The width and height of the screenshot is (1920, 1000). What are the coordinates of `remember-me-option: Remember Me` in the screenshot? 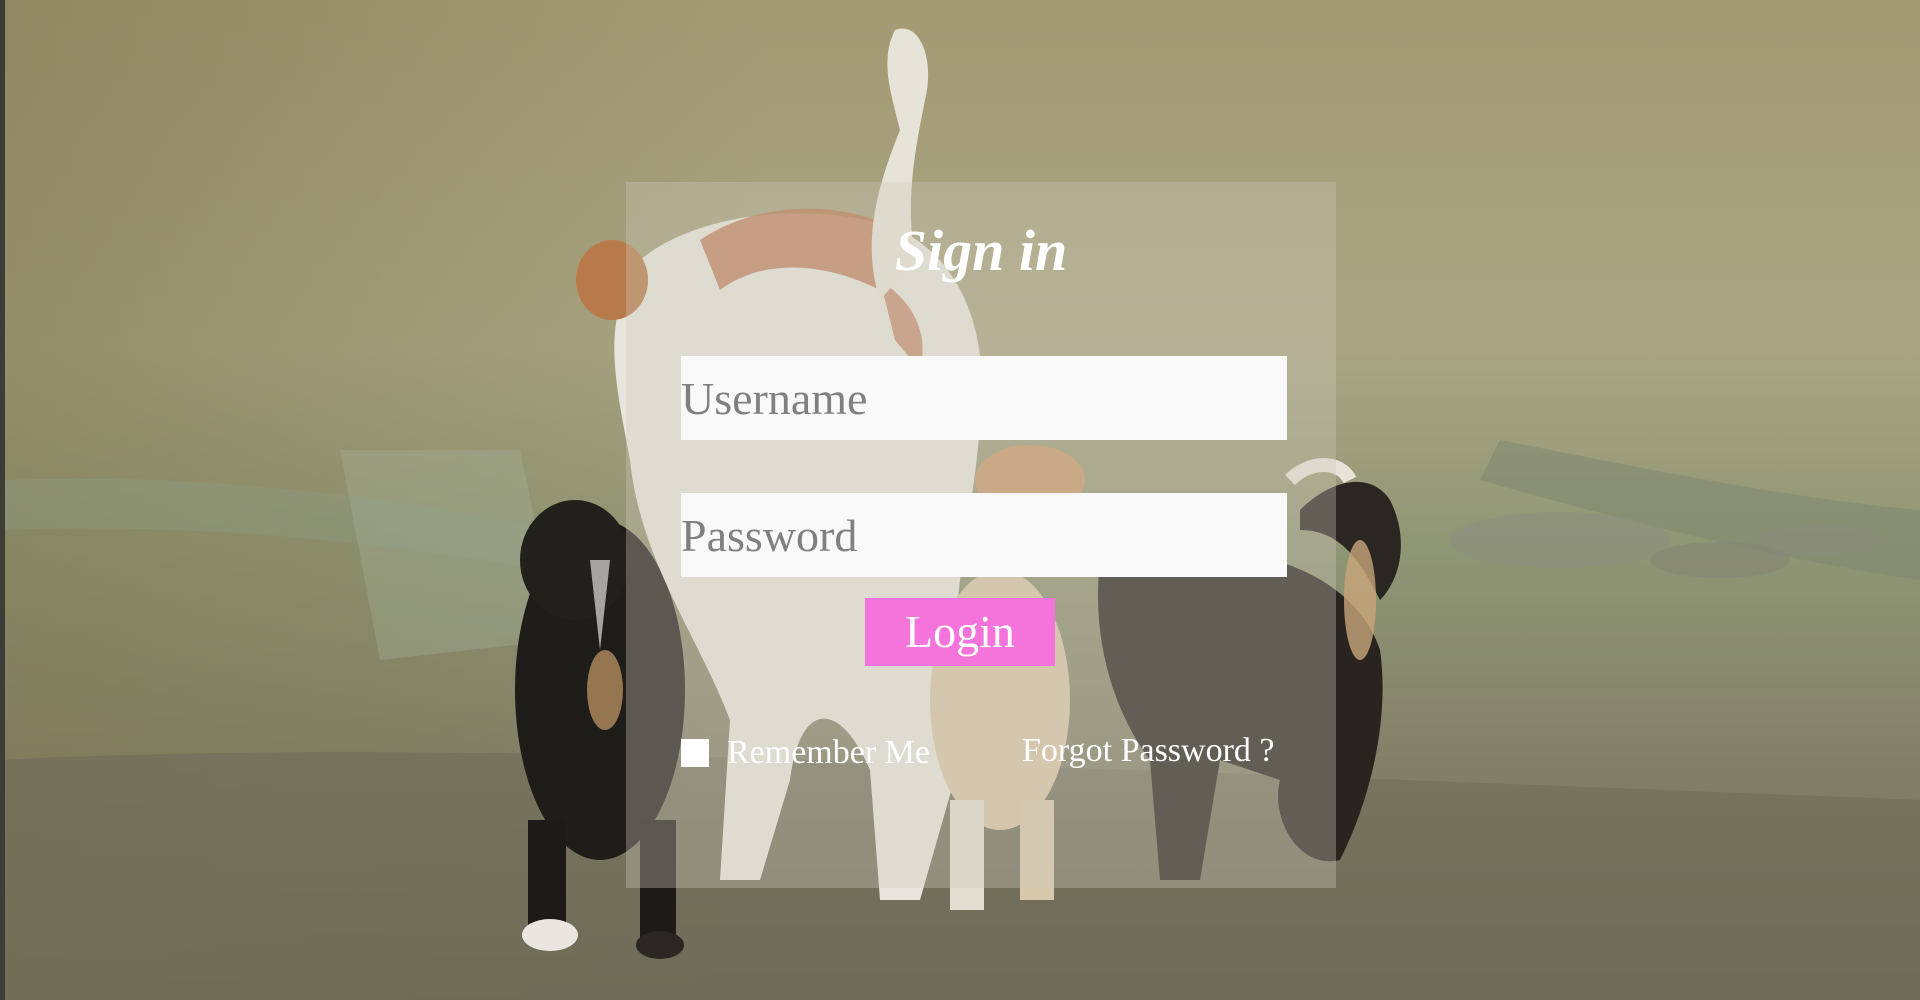 It's located at (805, 753).